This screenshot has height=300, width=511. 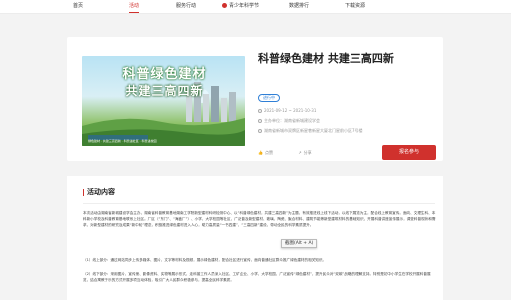 I want to click on thumbs-up-icon: 👍, so click(x=260, y=152).